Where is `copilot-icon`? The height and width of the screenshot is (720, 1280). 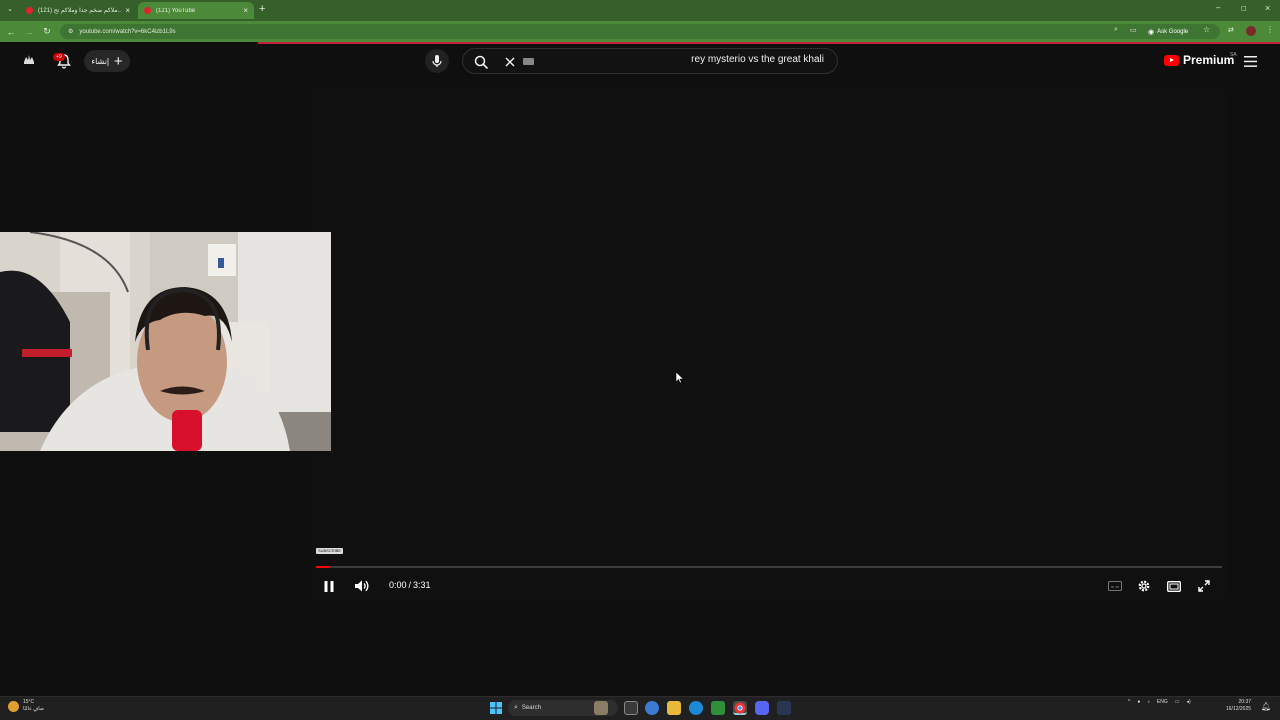
copilot-icon is located at coordinates (652, 708).